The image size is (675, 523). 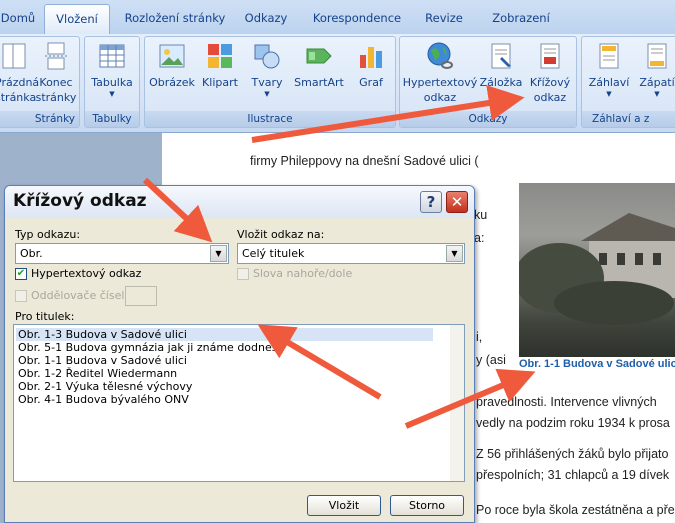 I want to click on arrow-to-caption, so click(x=470, y=398).